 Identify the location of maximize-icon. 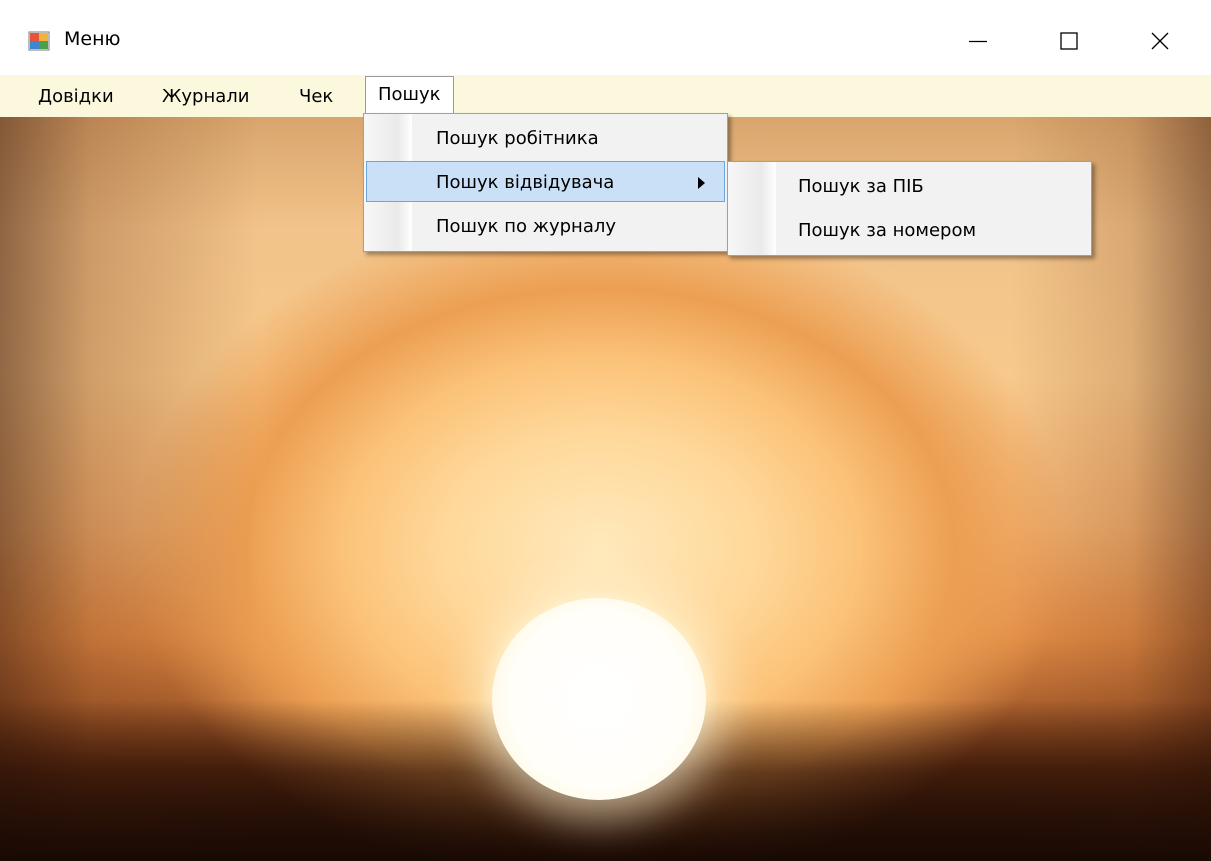
(1069, 41).